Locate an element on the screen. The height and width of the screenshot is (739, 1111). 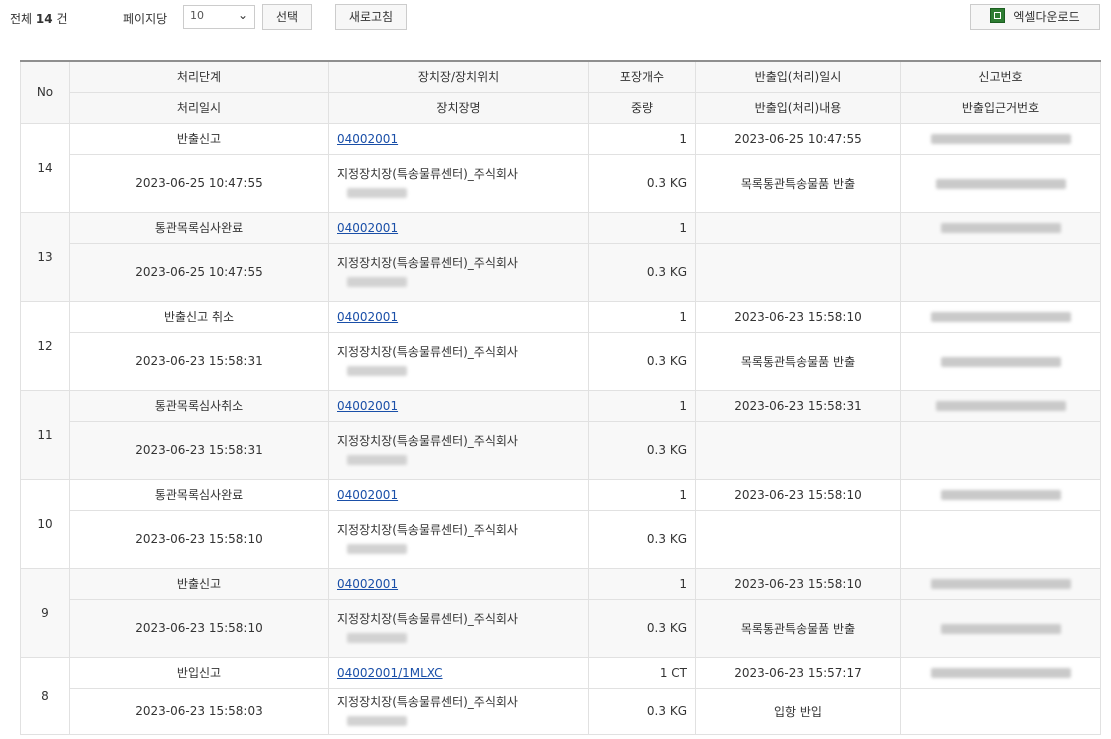
table-row: 13 통관목록심사완료 04002001 1 is located at coordinates (560, 256).